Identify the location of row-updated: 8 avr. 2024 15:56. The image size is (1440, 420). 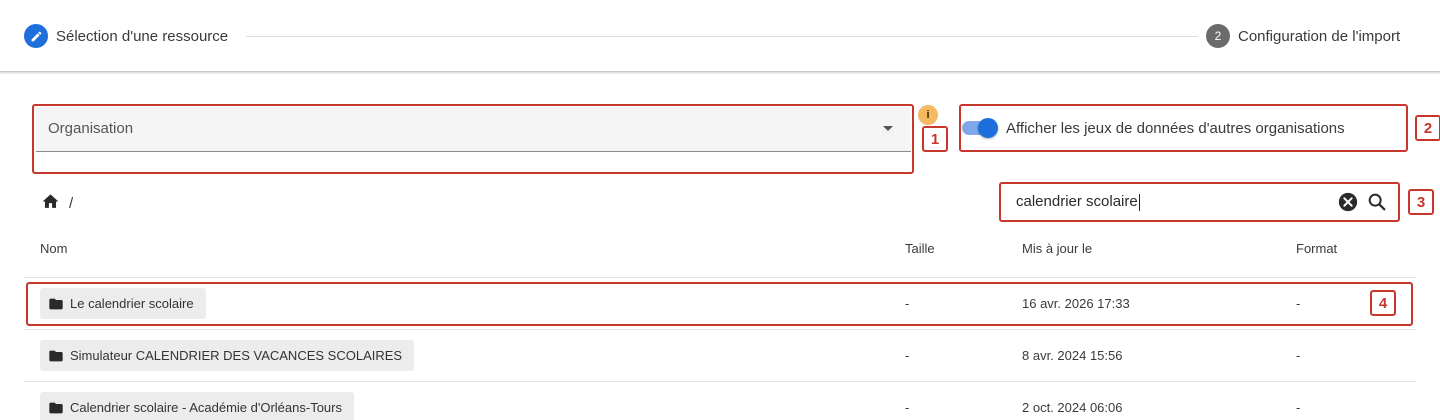
(1072, 355).